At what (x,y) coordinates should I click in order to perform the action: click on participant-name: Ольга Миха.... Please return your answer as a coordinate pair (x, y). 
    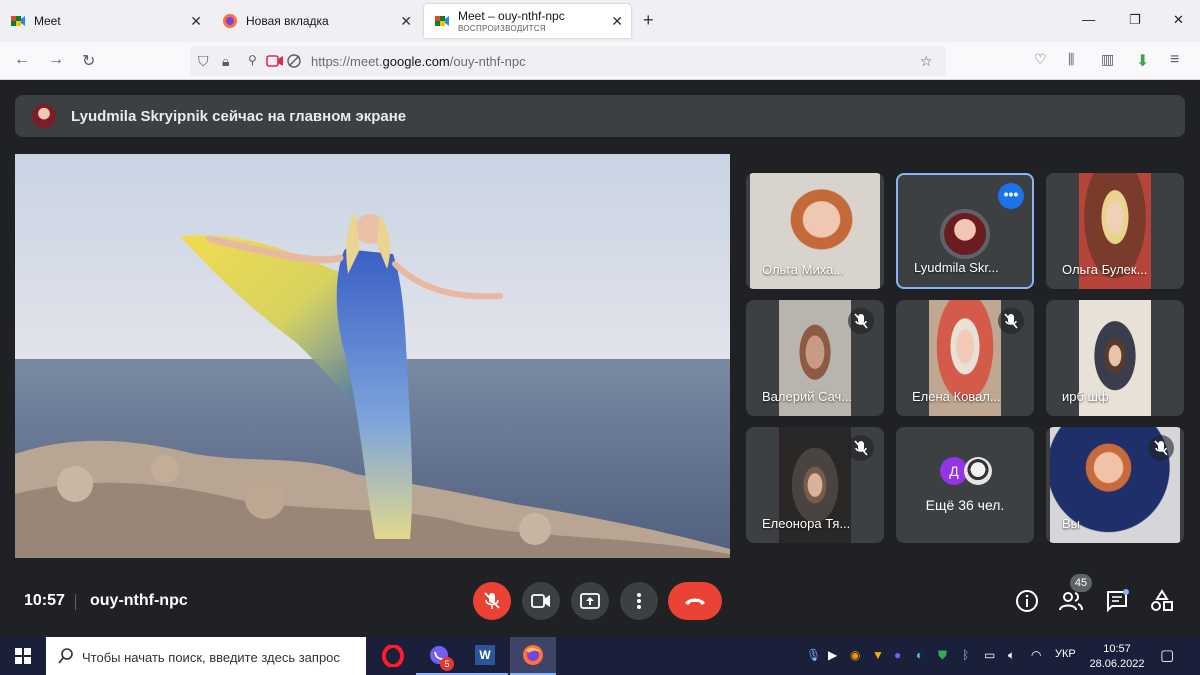
    Looking at the image, I should click on (803, 269).